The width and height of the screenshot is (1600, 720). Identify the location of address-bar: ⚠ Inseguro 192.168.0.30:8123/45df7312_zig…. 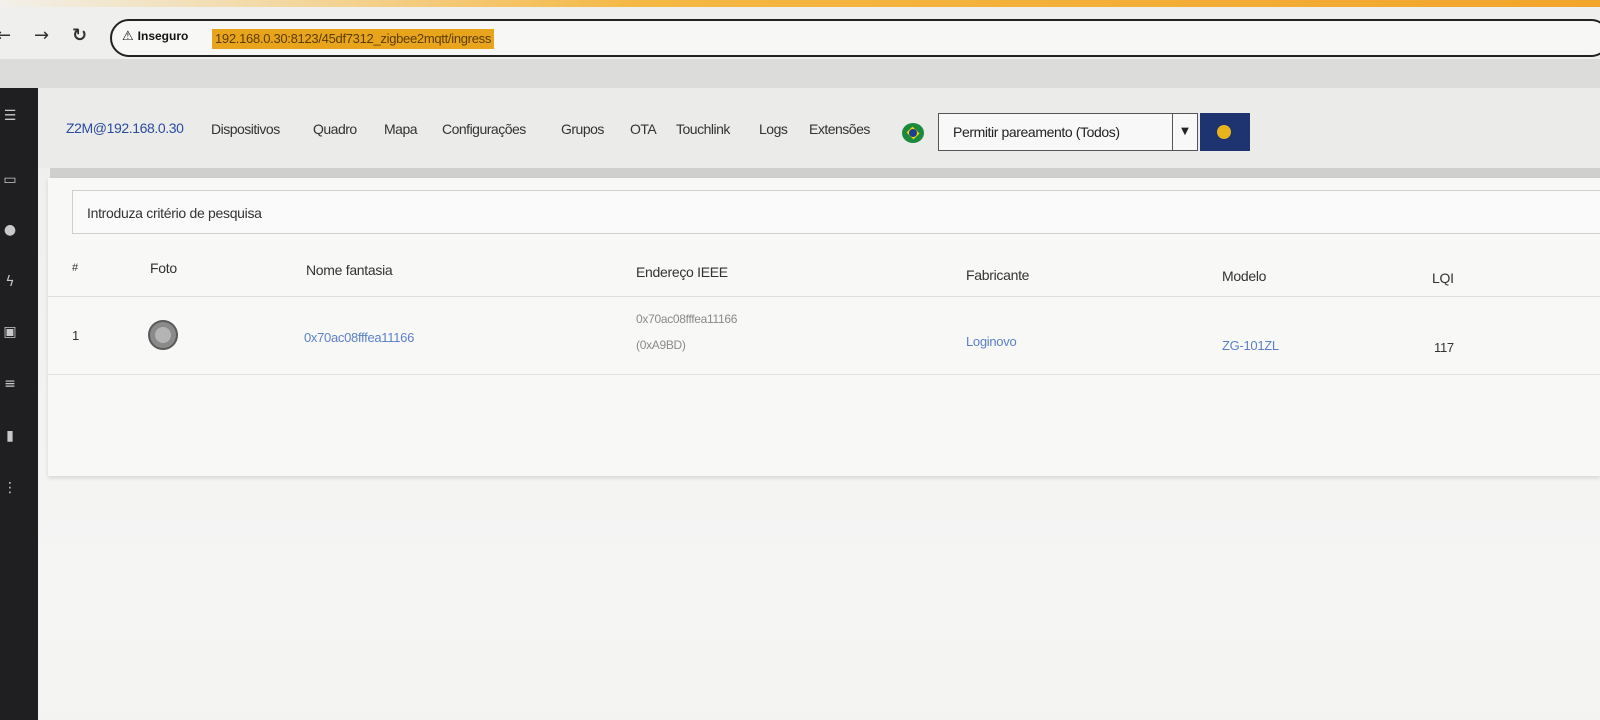
(855, 38).